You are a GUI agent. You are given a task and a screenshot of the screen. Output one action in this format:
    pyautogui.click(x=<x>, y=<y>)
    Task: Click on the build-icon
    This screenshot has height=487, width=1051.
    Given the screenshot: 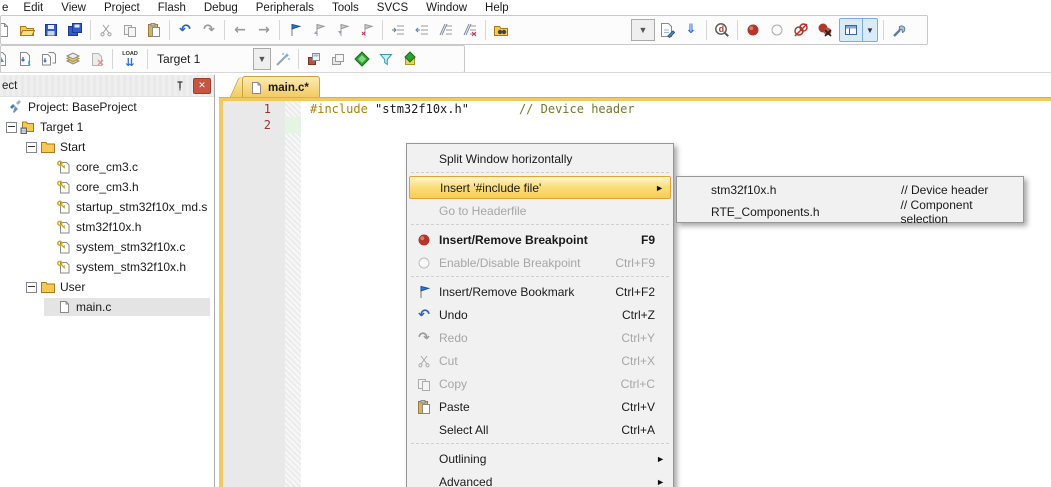 What is the action you would take?
    pyautogui.click(x=25, y=59)
    